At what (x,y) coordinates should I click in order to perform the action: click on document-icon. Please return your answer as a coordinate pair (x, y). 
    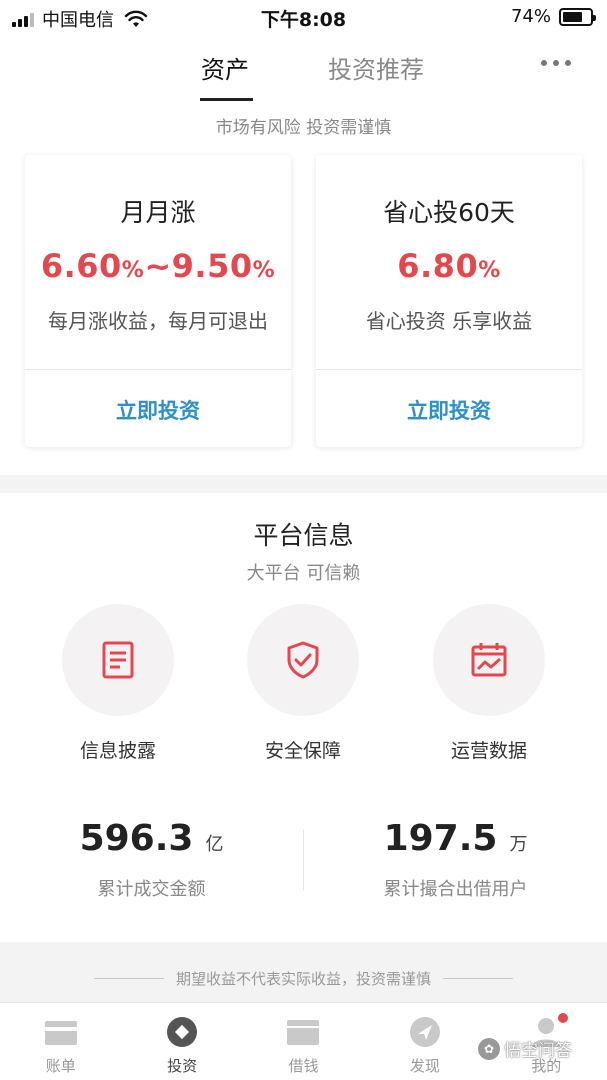
    Looking at the image, I should click on (118, 660).